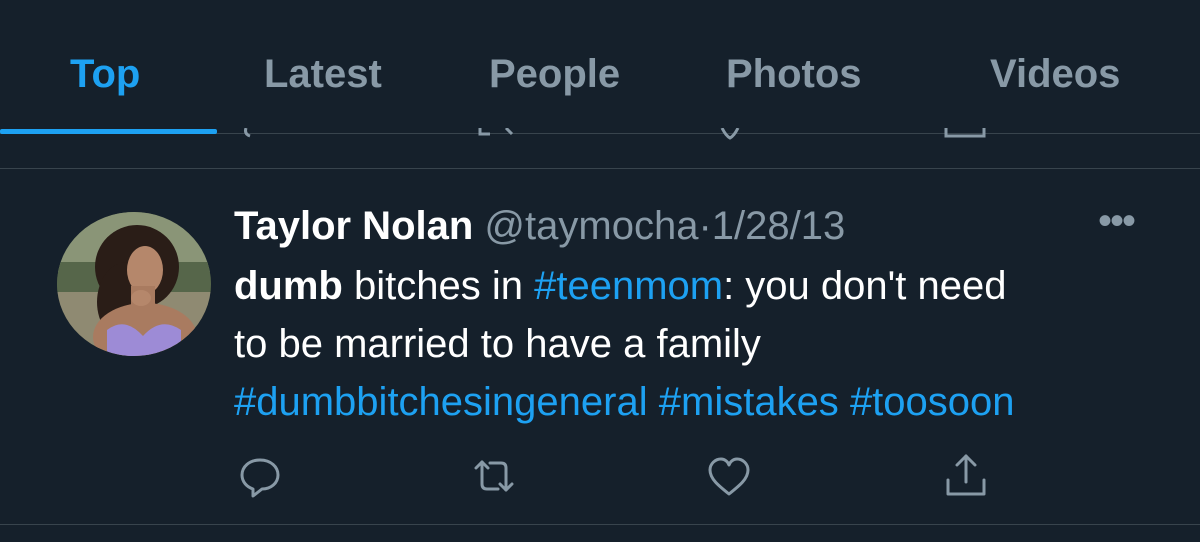 The image size is (1200, 542). Describe the element at coordinates (441, 402) in the screenshot. I see `hashtag-dumbbitchesingeneral: #dumbbitchesingeneral` at that location.